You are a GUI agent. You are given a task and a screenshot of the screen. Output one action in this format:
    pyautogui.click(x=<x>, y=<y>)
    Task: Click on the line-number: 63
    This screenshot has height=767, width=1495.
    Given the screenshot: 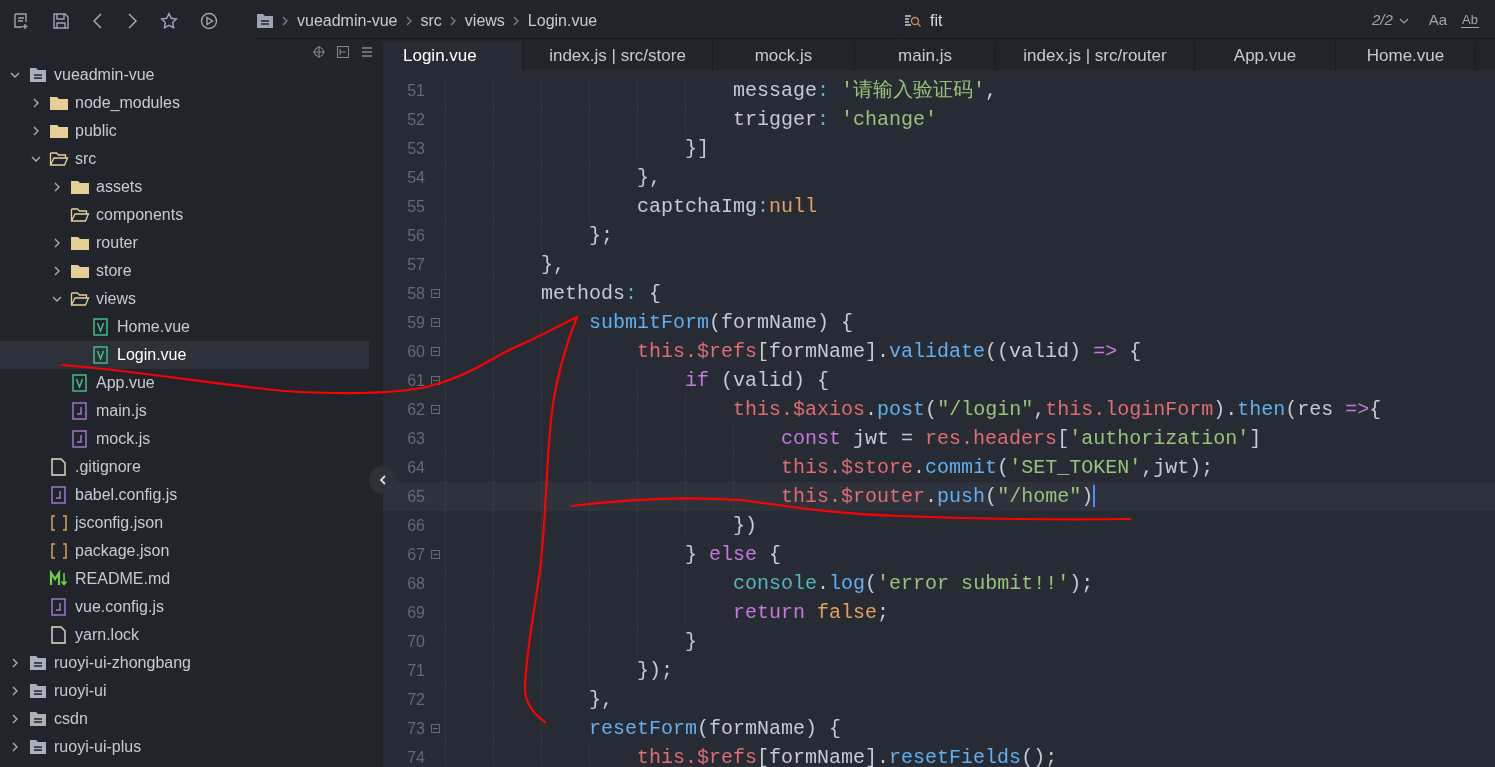 What is the action you would take?
    pyautogui.click(x=415, y=438)
    